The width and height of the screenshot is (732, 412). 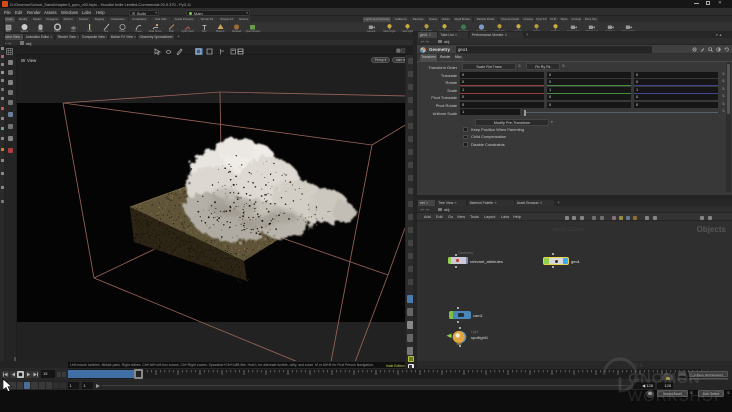 What do you see at coordinates (676, 396) in the screenshot?
I see `svg-text: WORKSHOP` at bounding box center [676, 396].